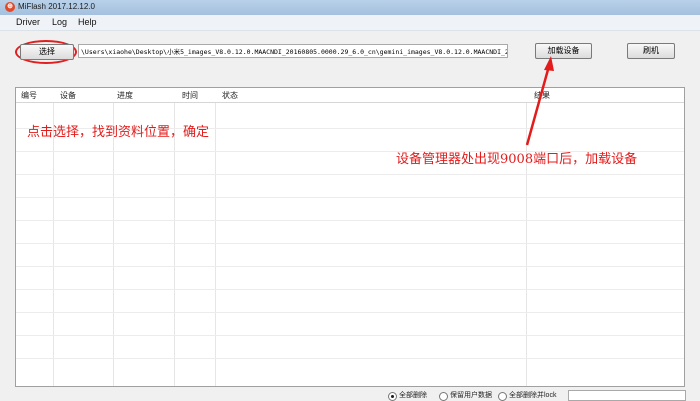 This screenshot has width=700, height=401. What do you see at coordinates (533, 395) in the screenshot?
I see `radio-delete-all-lock-label: 全部删除并lock` at bounding box center [533, 395].